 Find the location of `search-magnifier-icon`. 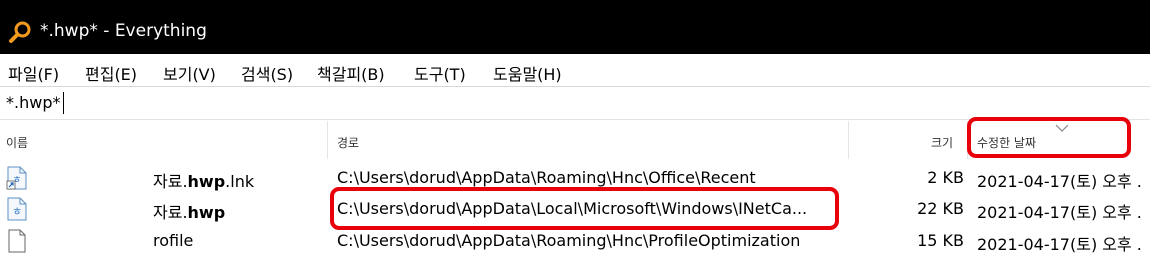

search-magnifier-icon is located at coordinates (20, 32).